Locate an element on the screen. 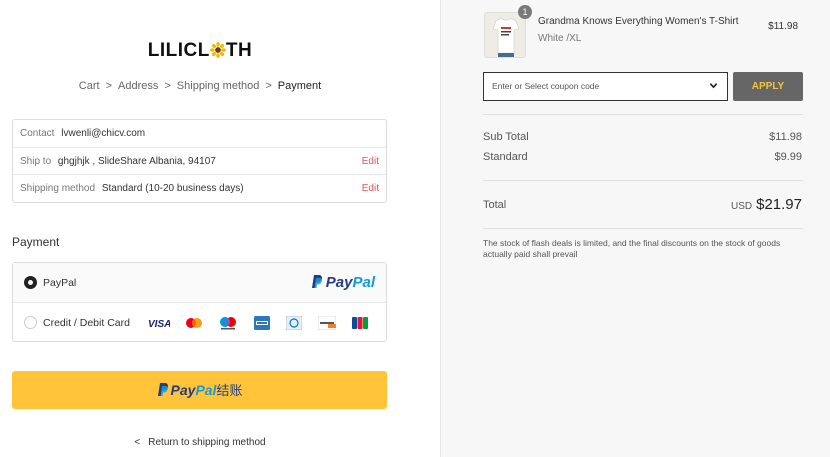  payment-option-paypal: PayPal PayPal is located at coordinates (199, 283).